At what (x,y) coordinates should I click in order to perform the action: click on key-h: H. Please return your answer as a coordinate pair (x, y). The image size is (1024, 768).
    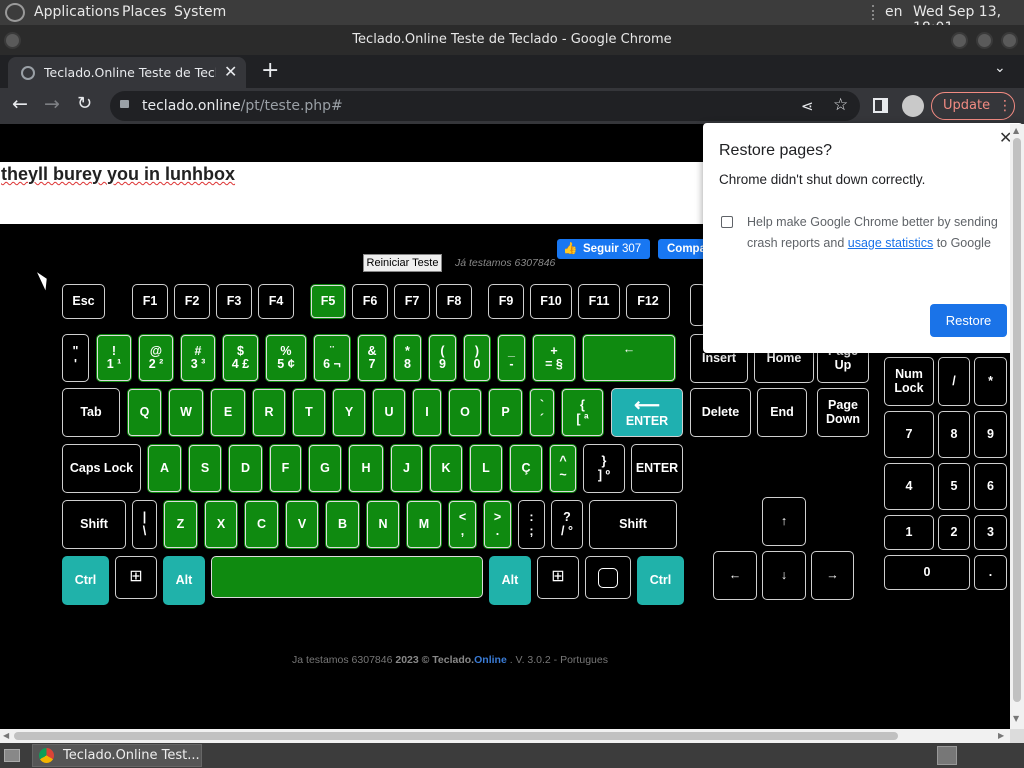
    Looking at the image, I should click on (366, 468).